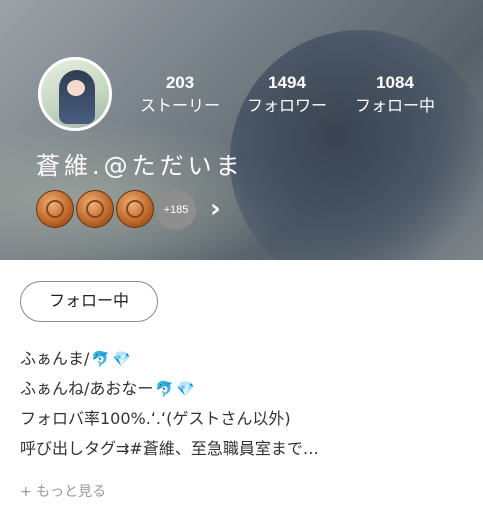 The image size is (483, 512). What do you see at coordinates (77, 97) in the screenshot?
I see `avatar-figure` at bounding box center [77, 97].